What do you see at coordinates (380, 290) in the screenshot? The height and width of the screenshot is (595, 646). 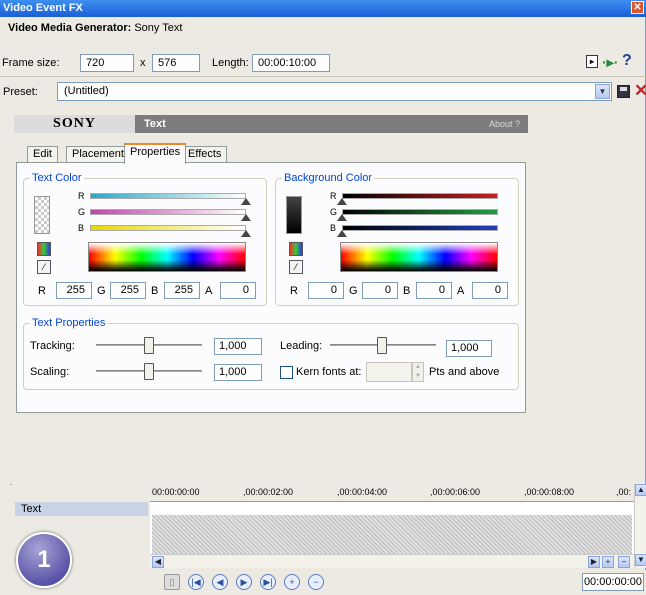 I see `bg-g-field: 0` at bounding box center [380, 290].